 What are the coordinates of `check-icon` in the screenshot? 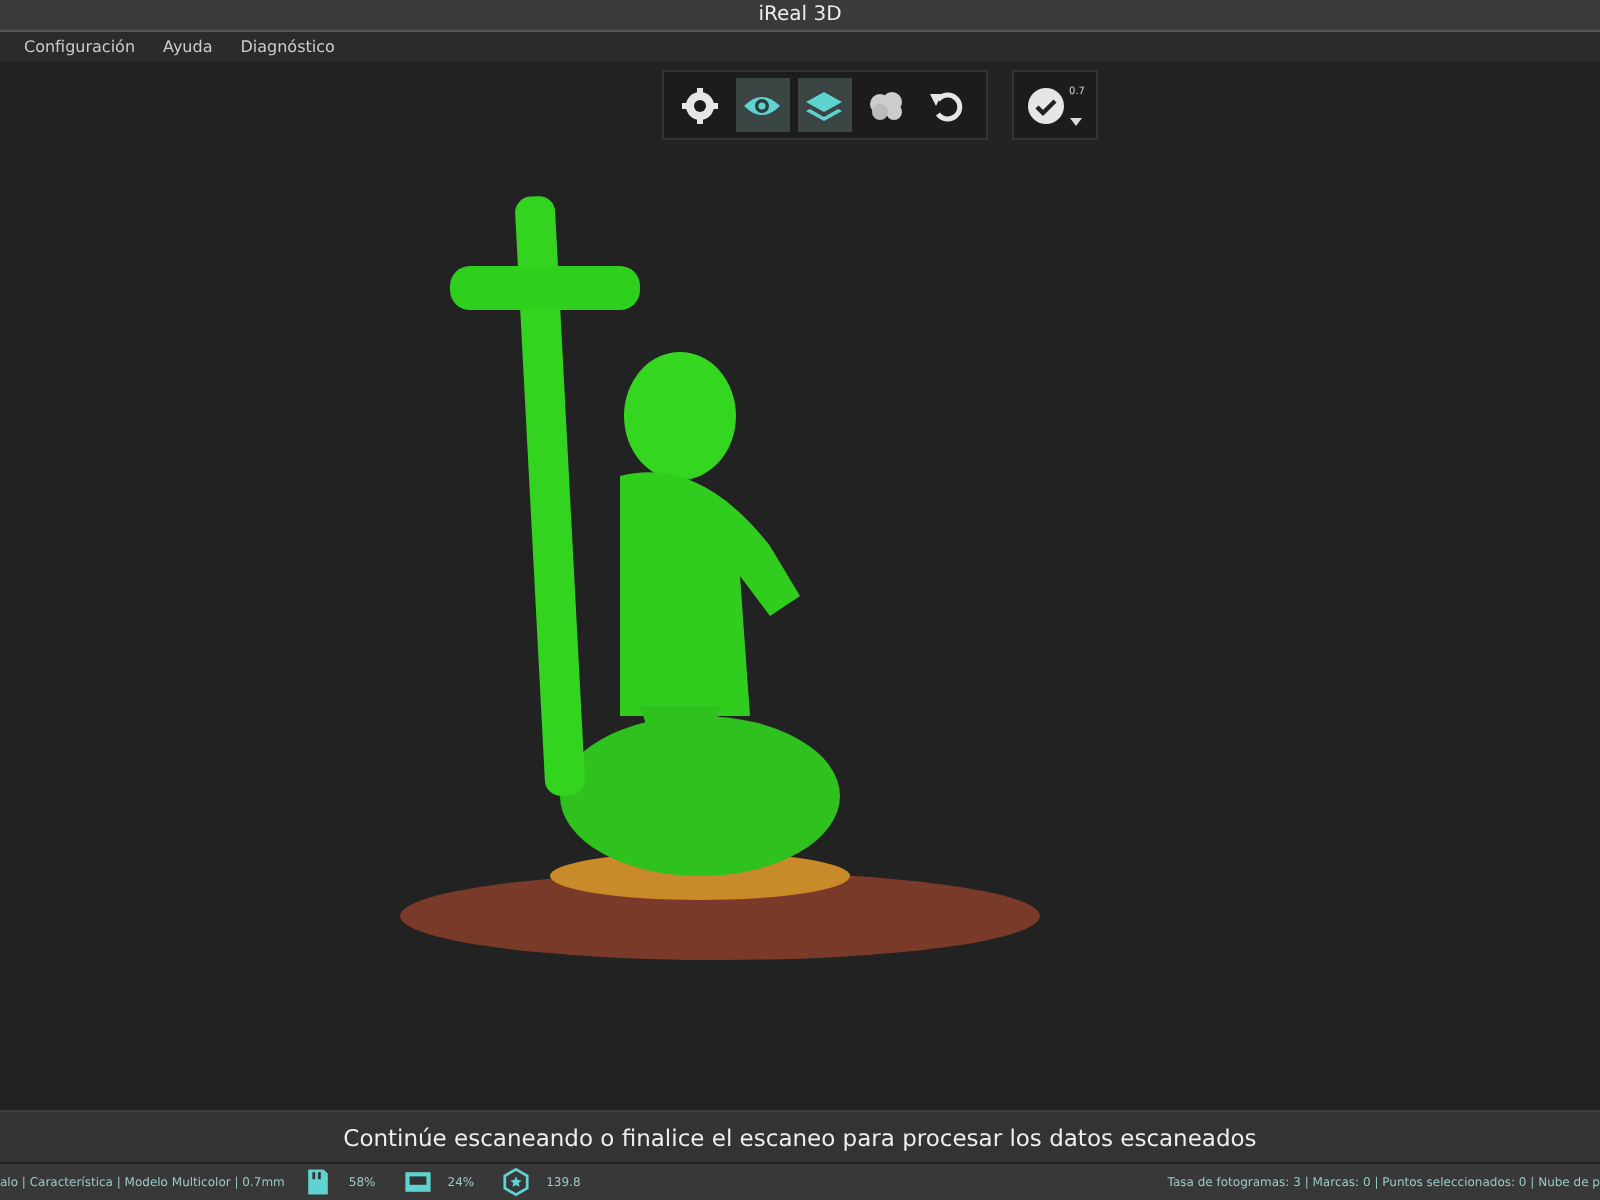 It's located at (1045, 105).